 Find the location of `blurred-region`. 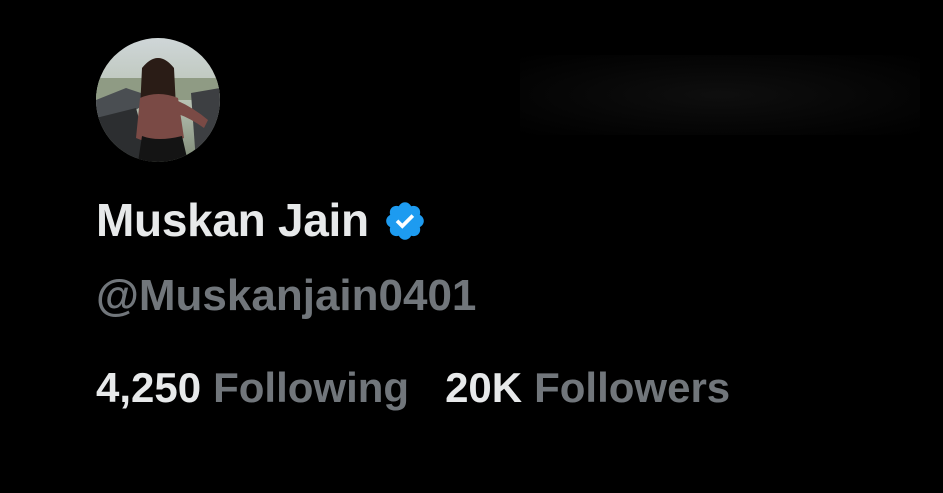

blurred-region is located at coordinates (720, 95).